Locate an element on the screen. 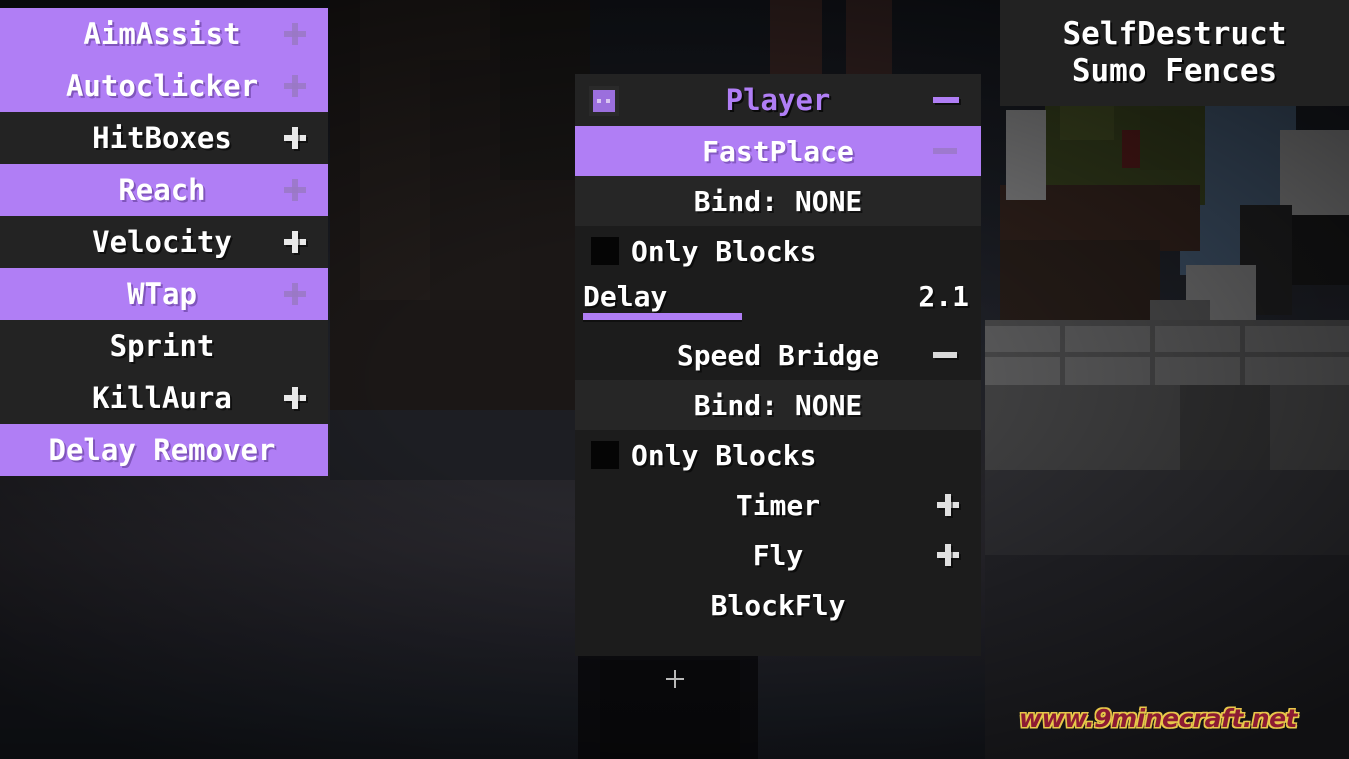  server-info-line-2: Sumo Fences is located at coordinates (1174, 71).